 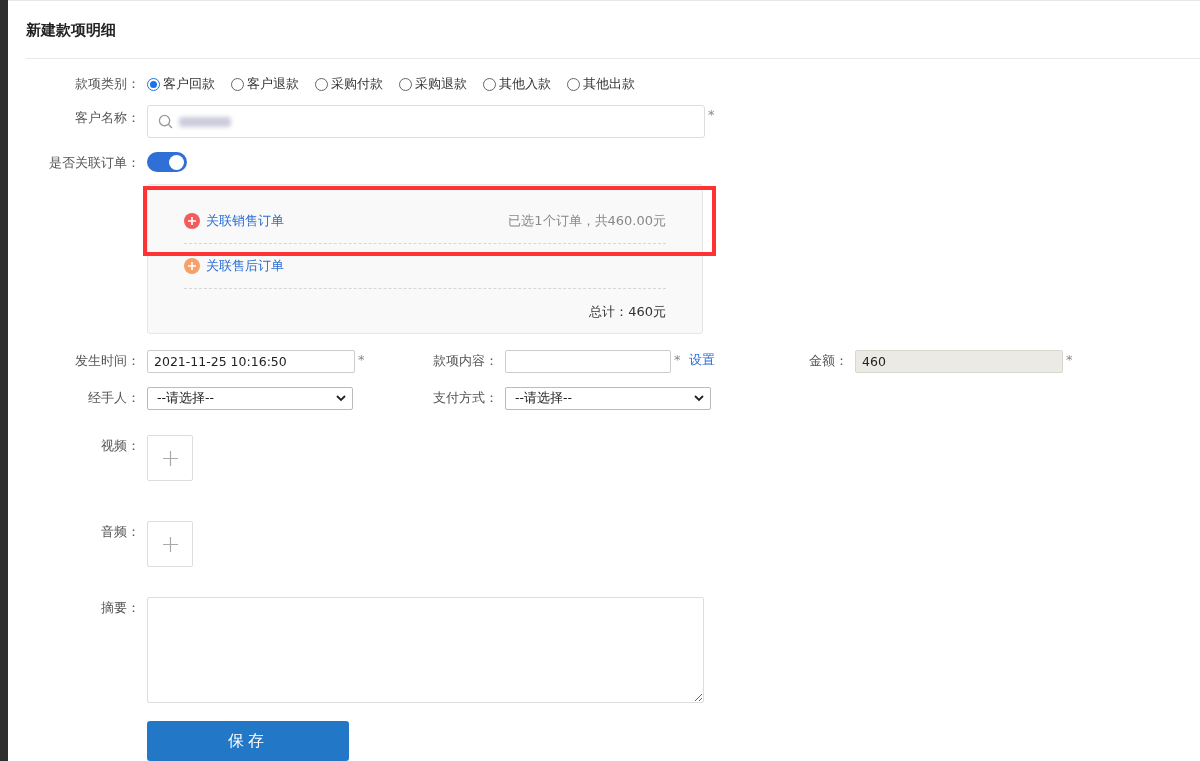 I want to click on total-text: 总计：460元, so click(x=627, y=312).